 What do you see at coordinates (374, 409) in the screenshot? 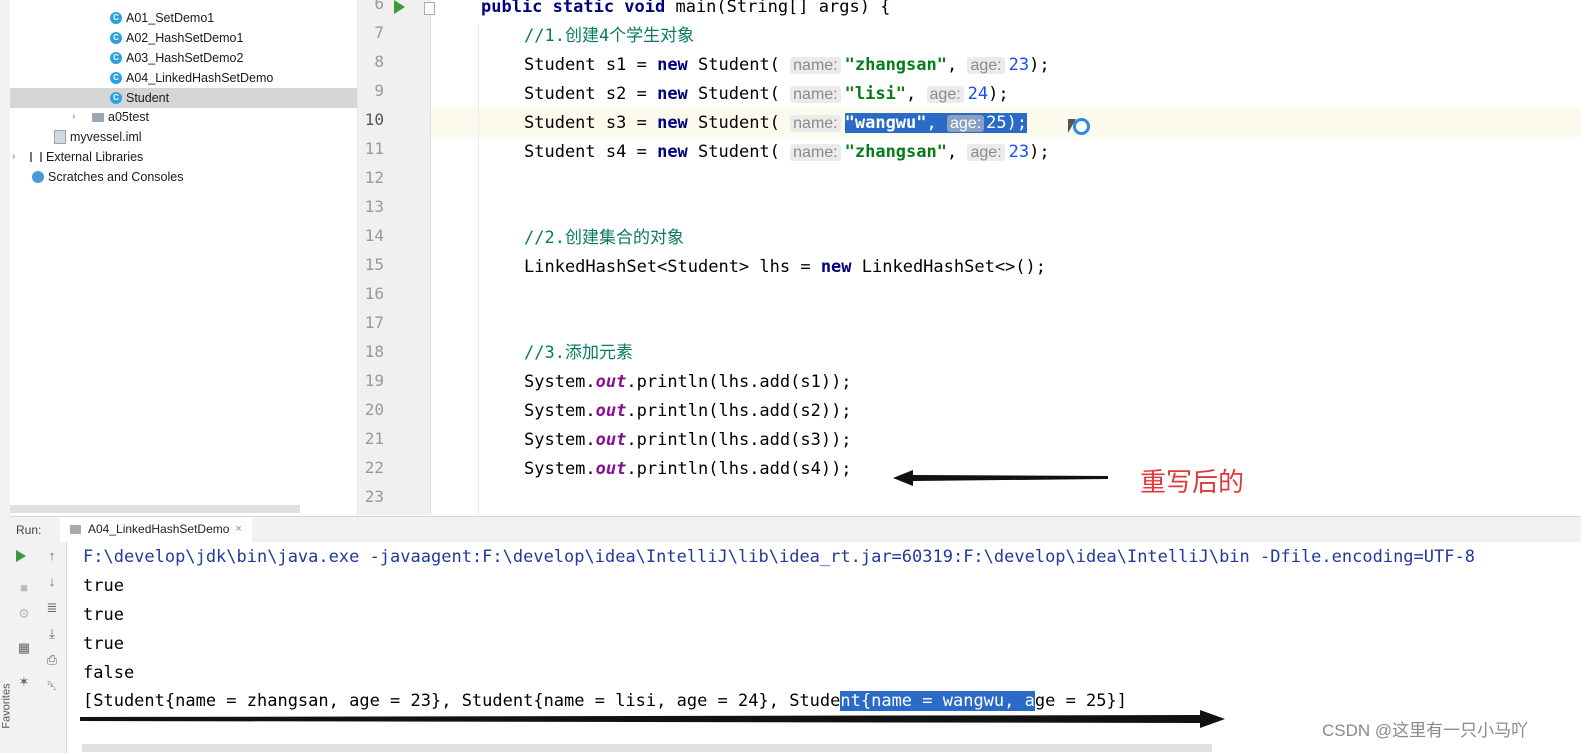
I see `line-number: 20` at bounding box center [374, 409].